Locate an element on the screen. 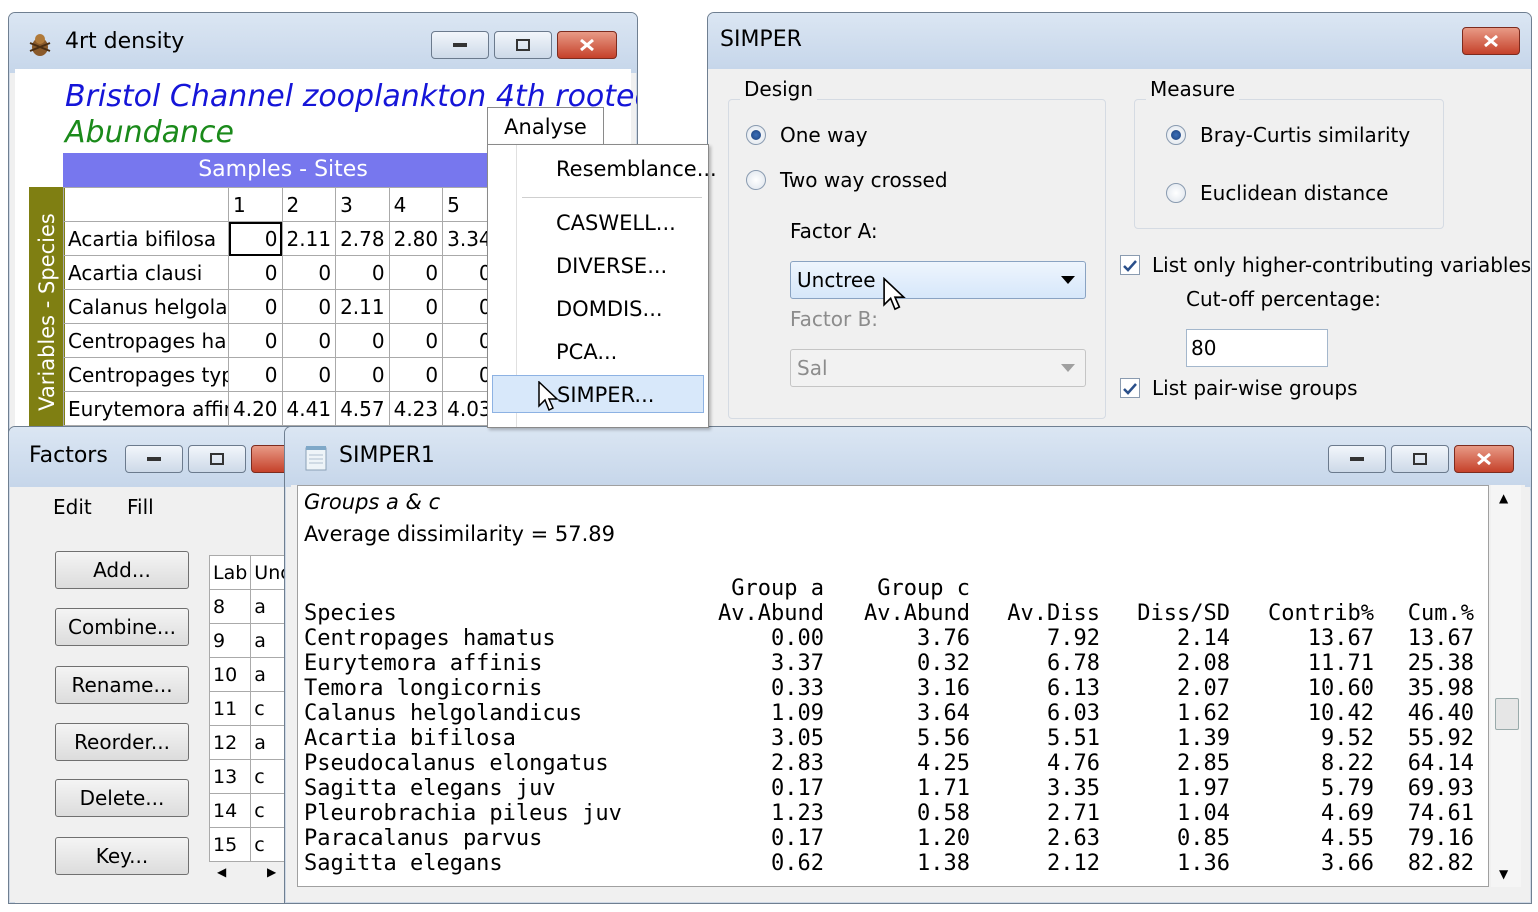 This screenshot has height=912, width=1538. scroll-right-icon: ▶ is located at coordinates (271, 872).